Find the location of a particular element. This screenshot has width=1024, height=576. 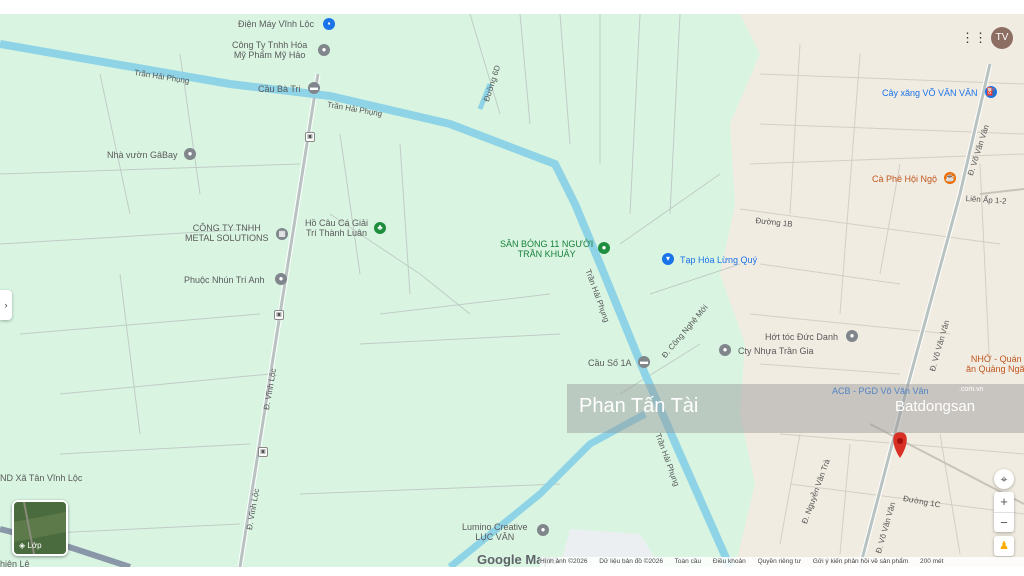

gas-station-icon: ⛽ is located at coordinates (991, 92).